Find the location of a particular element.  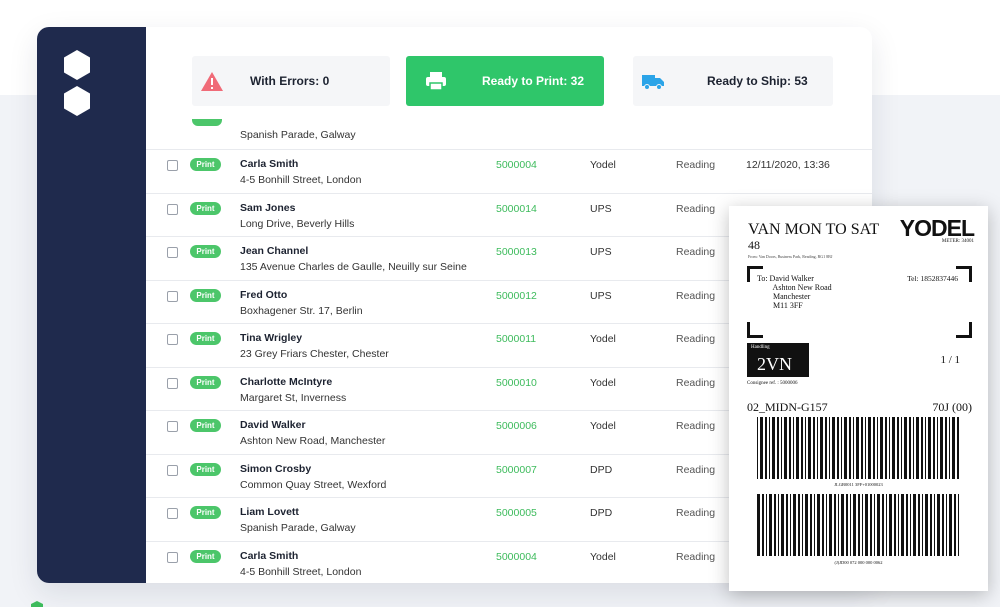

sidebar is located at coordinates (91, 305).